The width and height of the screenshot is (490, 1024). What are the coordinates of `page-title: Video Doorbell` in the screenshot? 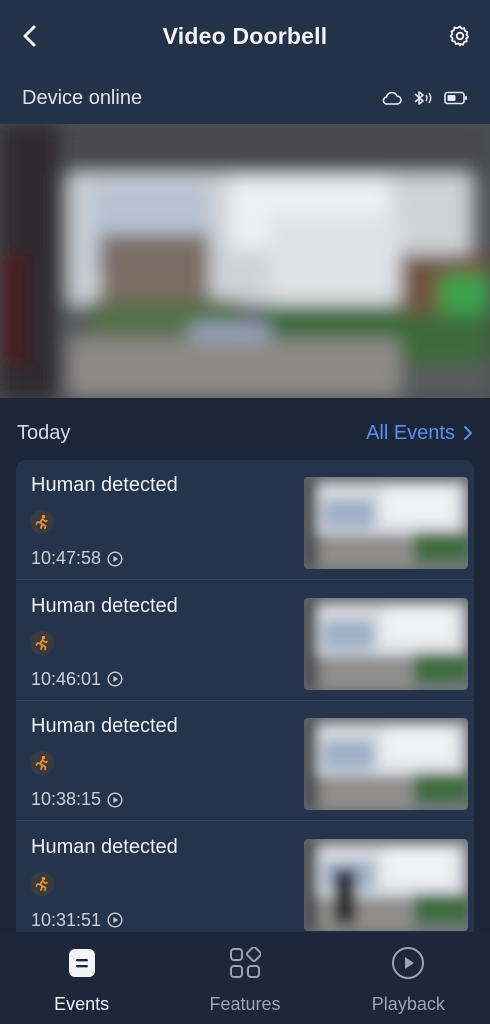 It's located at (245, 35).